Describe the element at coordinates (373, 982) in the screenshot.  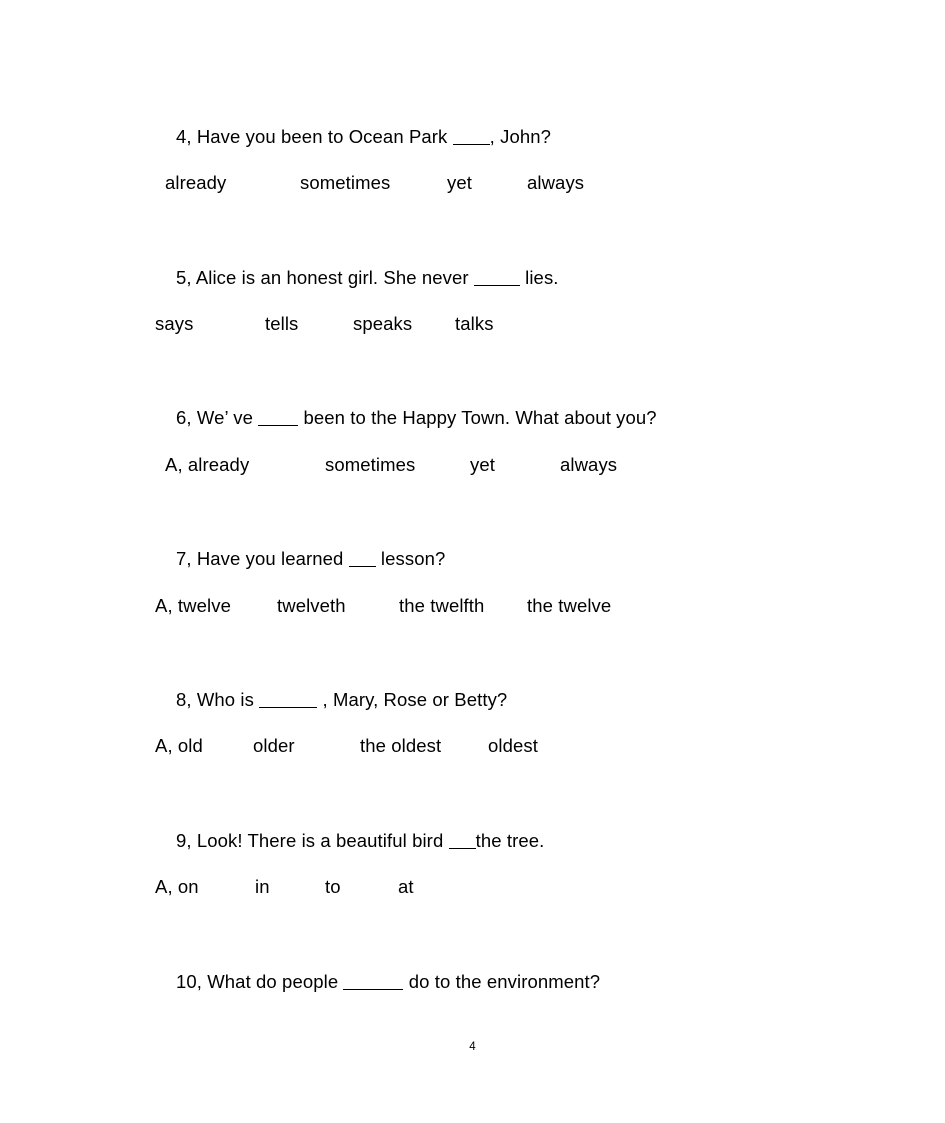
I see `question-10-blank` at that location.